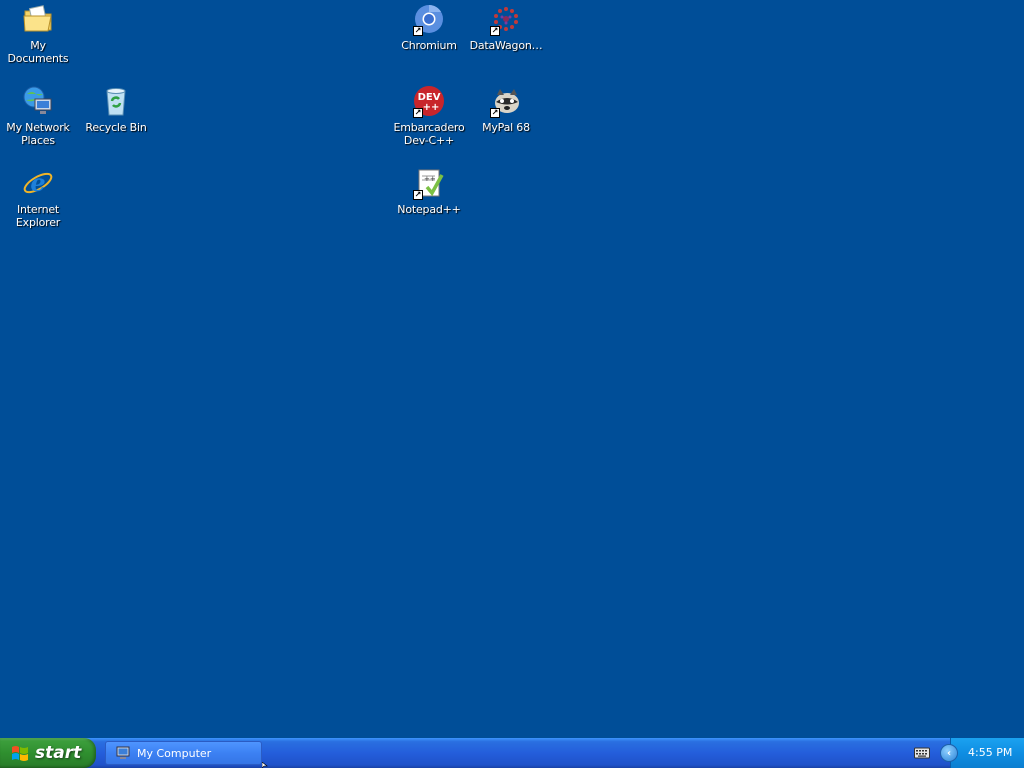 The image size is (1024, 768). What do you see at coordinates (512, 753) in the screenshot?
I see `taskbar: start My Computer ‹ 4:55 PM` at bounding box center [512, 753].